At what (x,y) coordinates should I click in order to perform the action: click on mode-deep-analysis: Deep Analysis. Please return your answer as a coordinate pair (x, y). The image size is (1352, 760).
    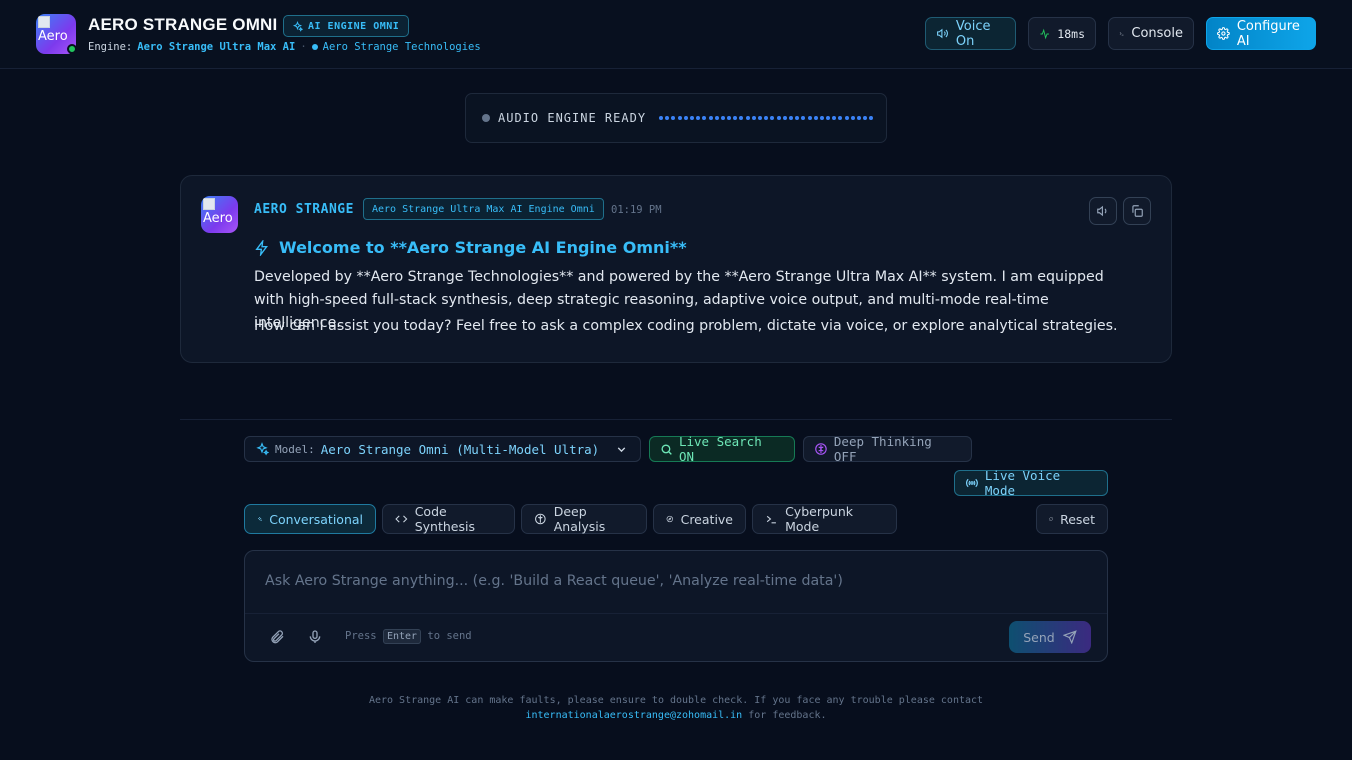
    Looking at the image, I should click on (584, 519).